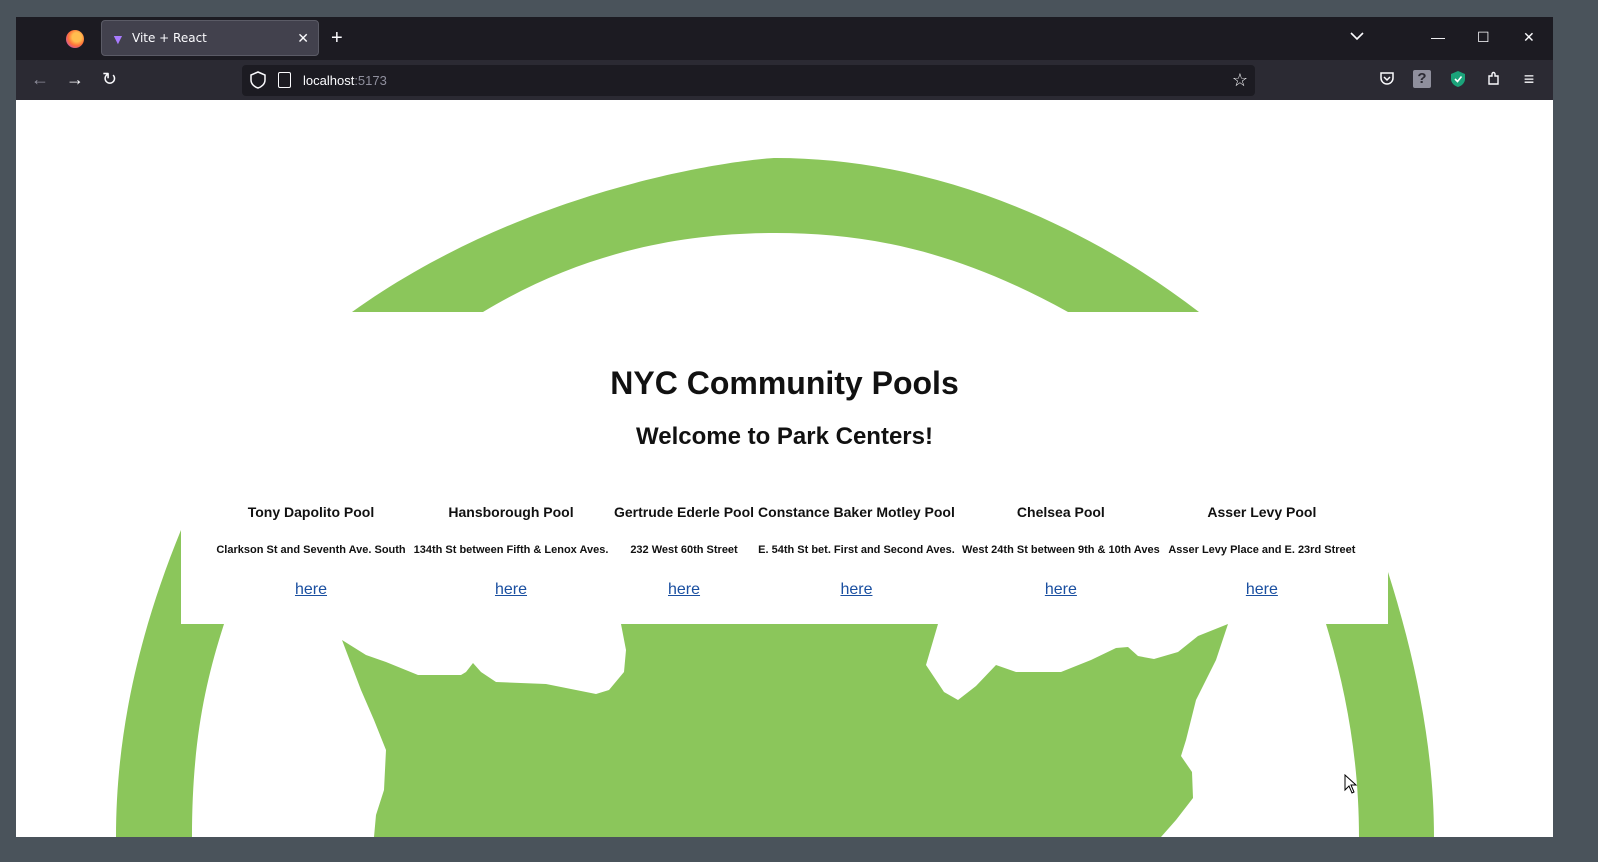  I want to click on pool-name: Tony Dapolito Pool, so click(311, 512).